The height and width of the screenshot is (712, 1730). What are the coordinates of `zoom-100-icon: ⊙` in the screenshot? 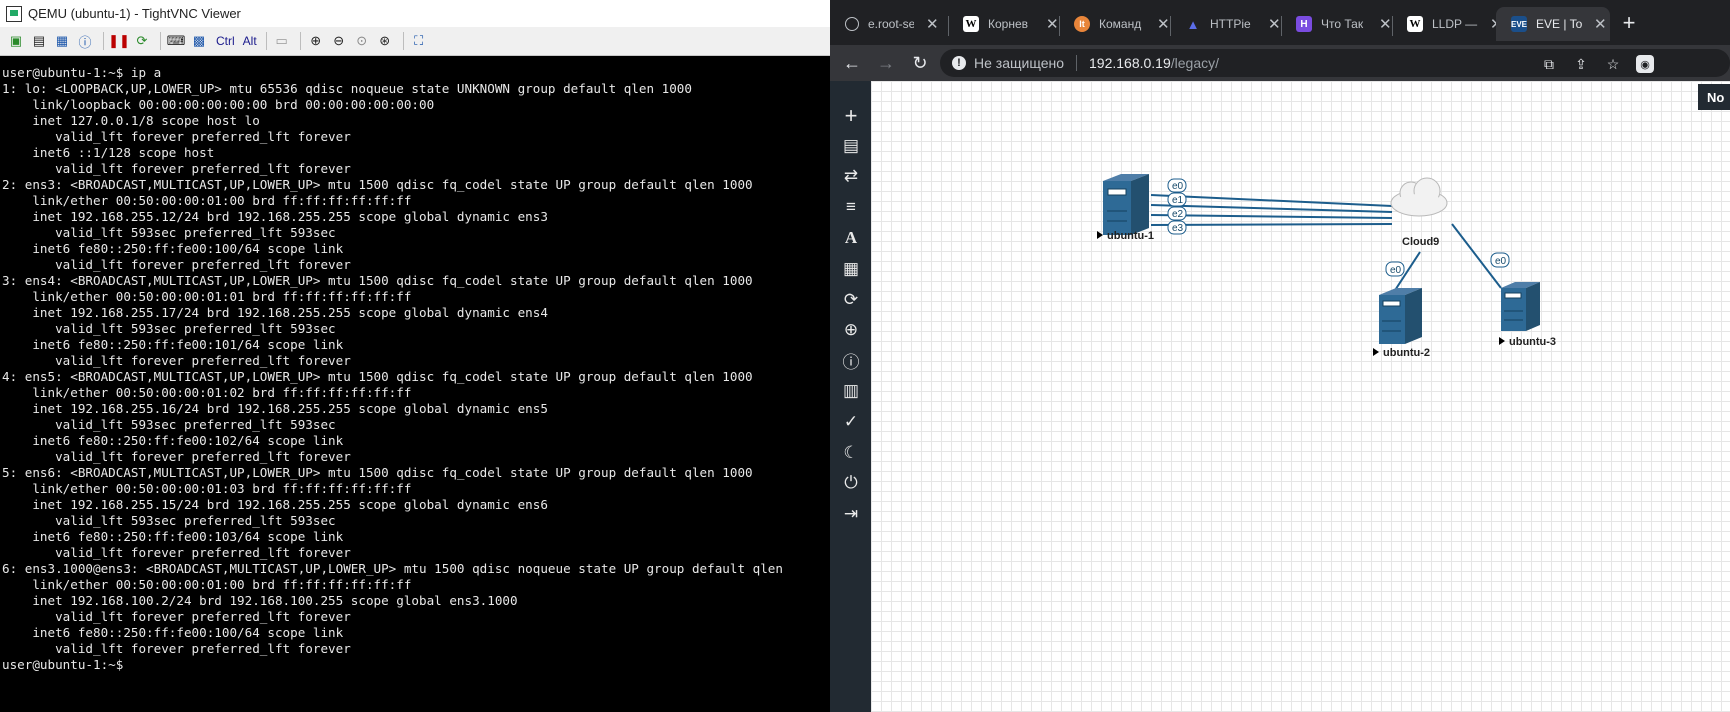 It's located at (362, 41).